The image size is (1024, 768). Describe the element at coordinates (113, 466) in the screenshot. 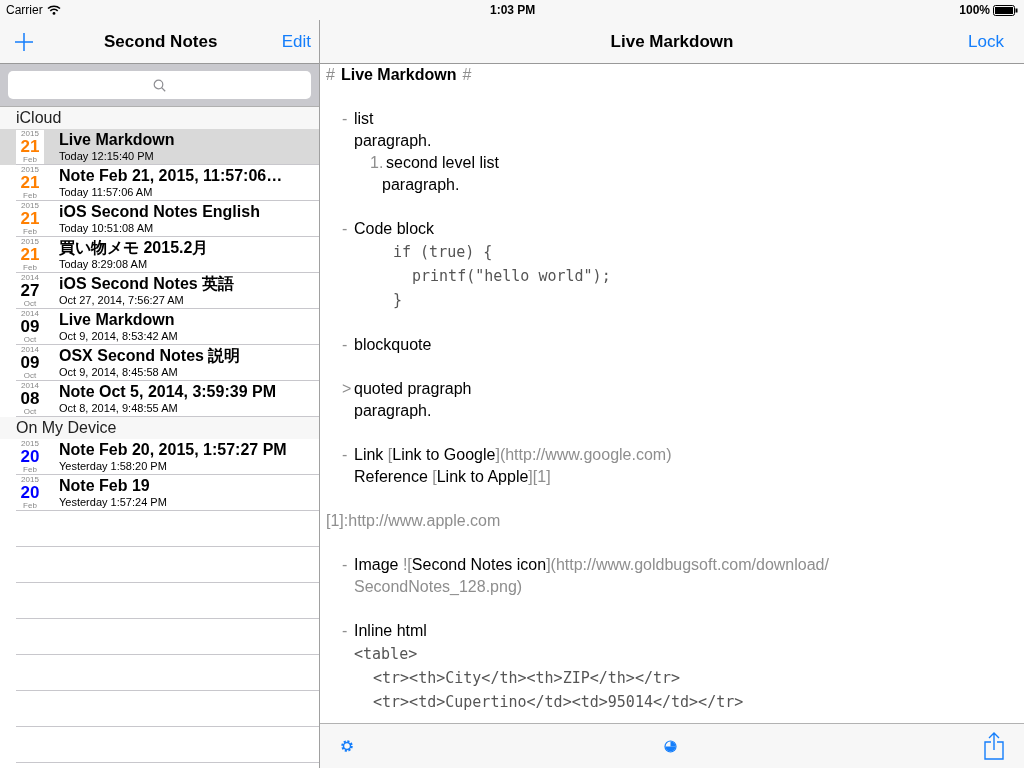

I see `note-date: Yesterday 1:58:20 PM` at that location.